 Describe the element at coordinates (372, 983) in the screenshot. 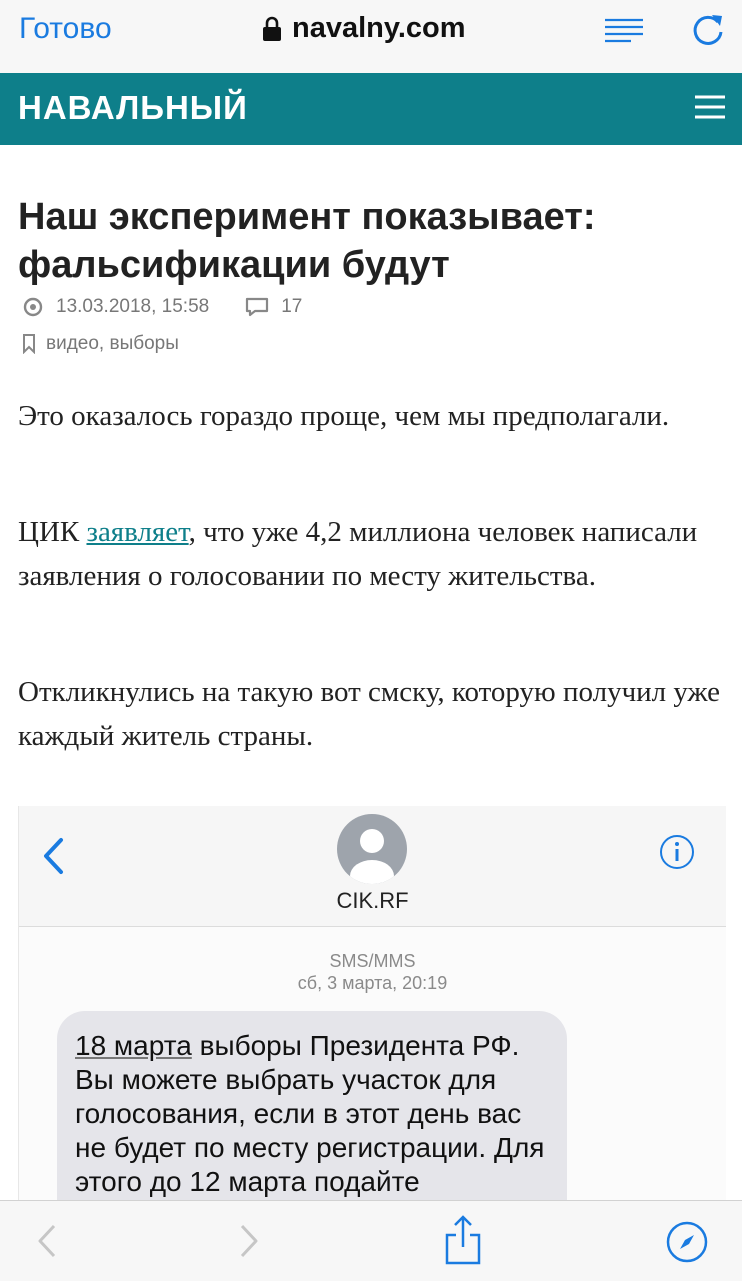

I see `sms-date-label: сб, 3 марта, 20:19` at that location.